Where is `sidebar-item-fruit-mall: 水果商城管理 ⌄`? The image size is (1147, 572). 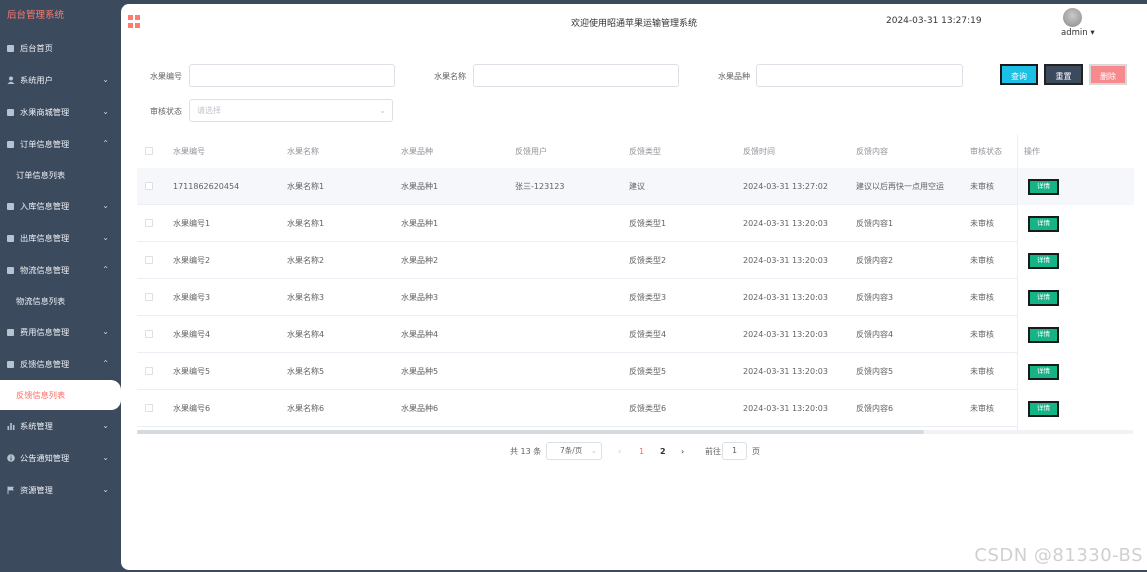
sidebar-item-fruit-mall: 水果商城管理 ⌄ is located at coordinates (60, 112).